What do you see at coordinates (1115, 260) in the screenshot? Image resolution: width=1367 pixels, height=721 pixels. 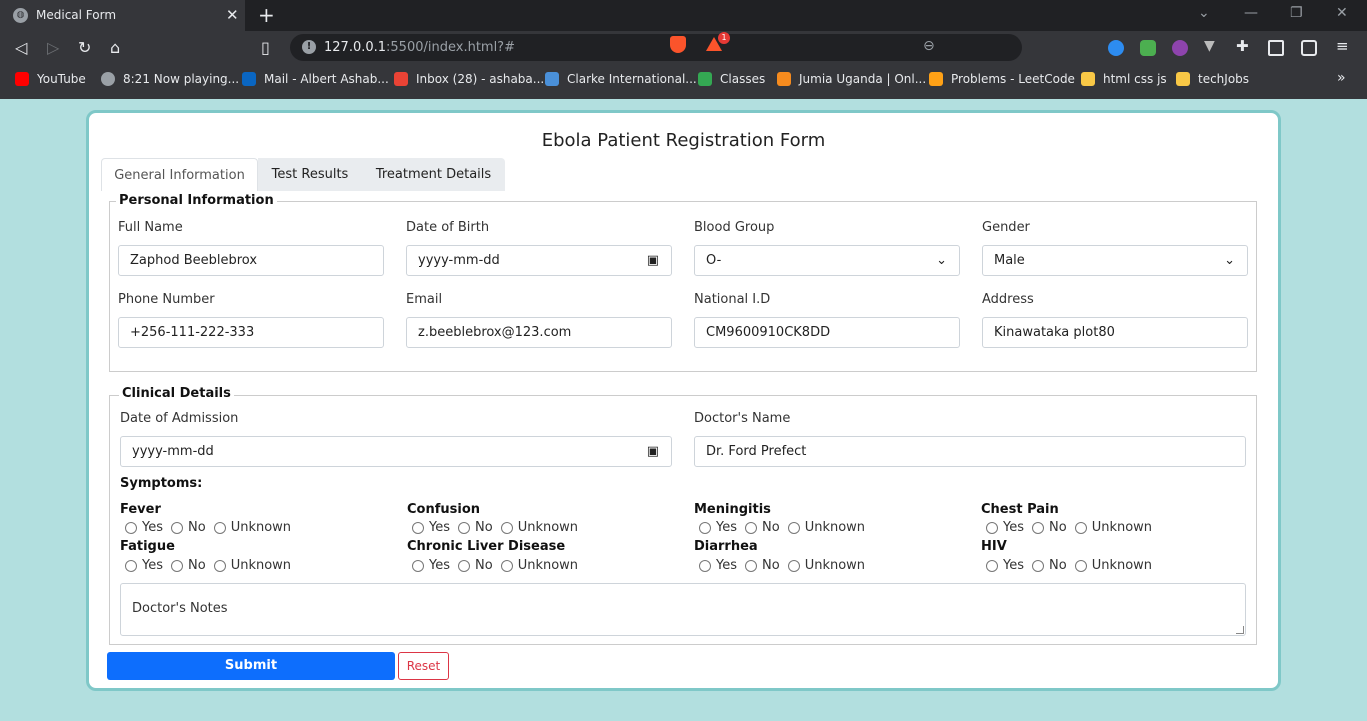 I see `gender-select: Male ⌄` at bounding box center [1115, 260].